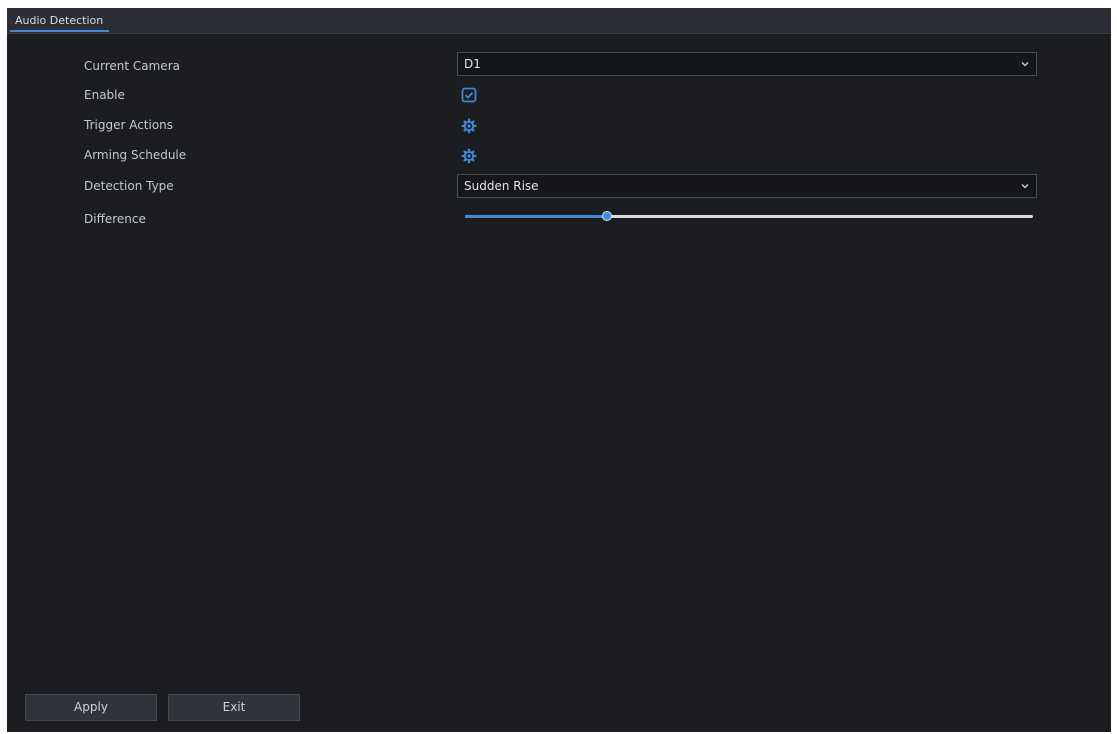 This screenshot has width=1117, height=734. I want to click on tab-audio-detection: Audio Detection, so click(60, 22).